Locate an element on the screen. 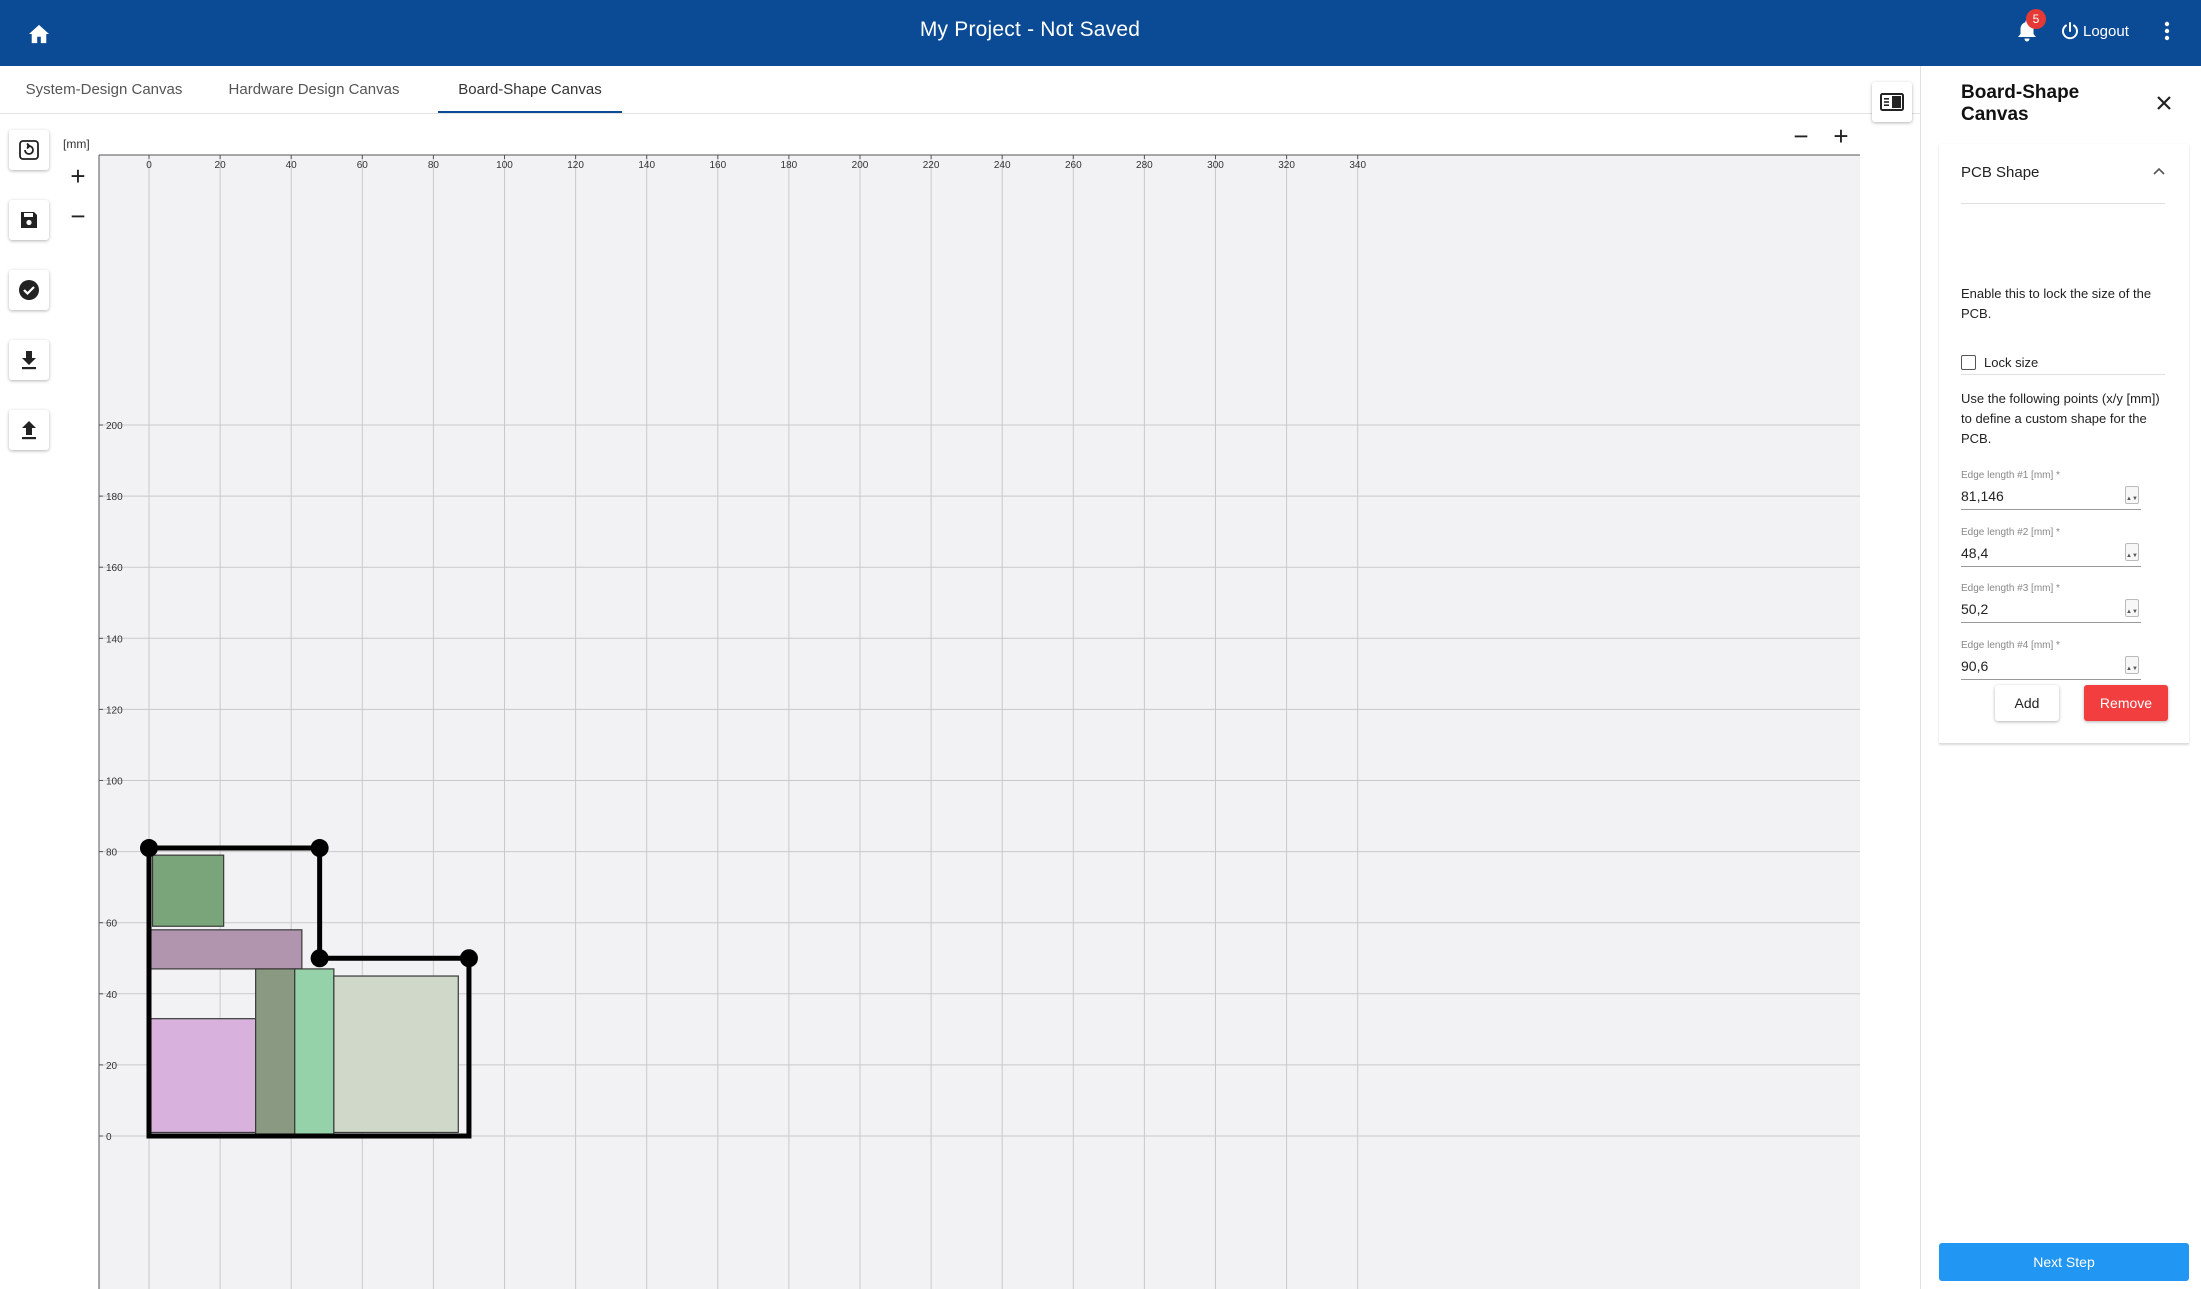 This screenshot has height=1289, width=2201. download-icon is located at coordinates (29, 360).